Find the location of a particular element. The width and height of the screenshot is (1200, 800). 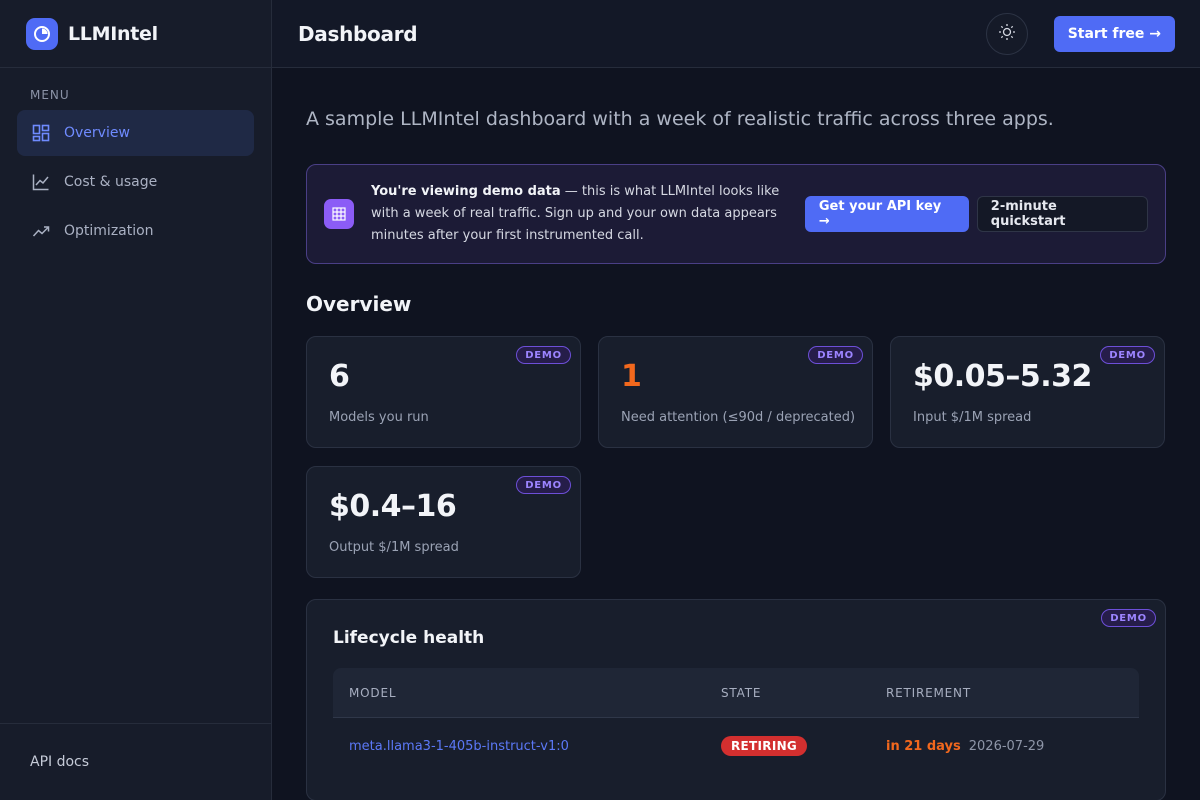

sidebar-item-label: Optimization is located at coordinates (109, 231).